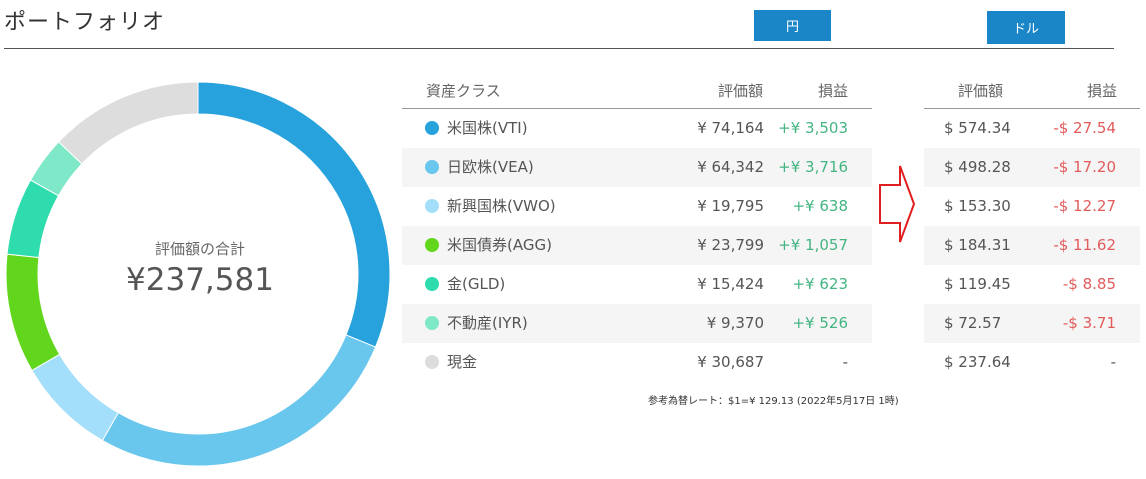 The width and height of the screenshot is (1146, 479). Describe the element at coordinates (730, 284) in the screenshot. I see `value-yen: ¥ 15,424` at that location.